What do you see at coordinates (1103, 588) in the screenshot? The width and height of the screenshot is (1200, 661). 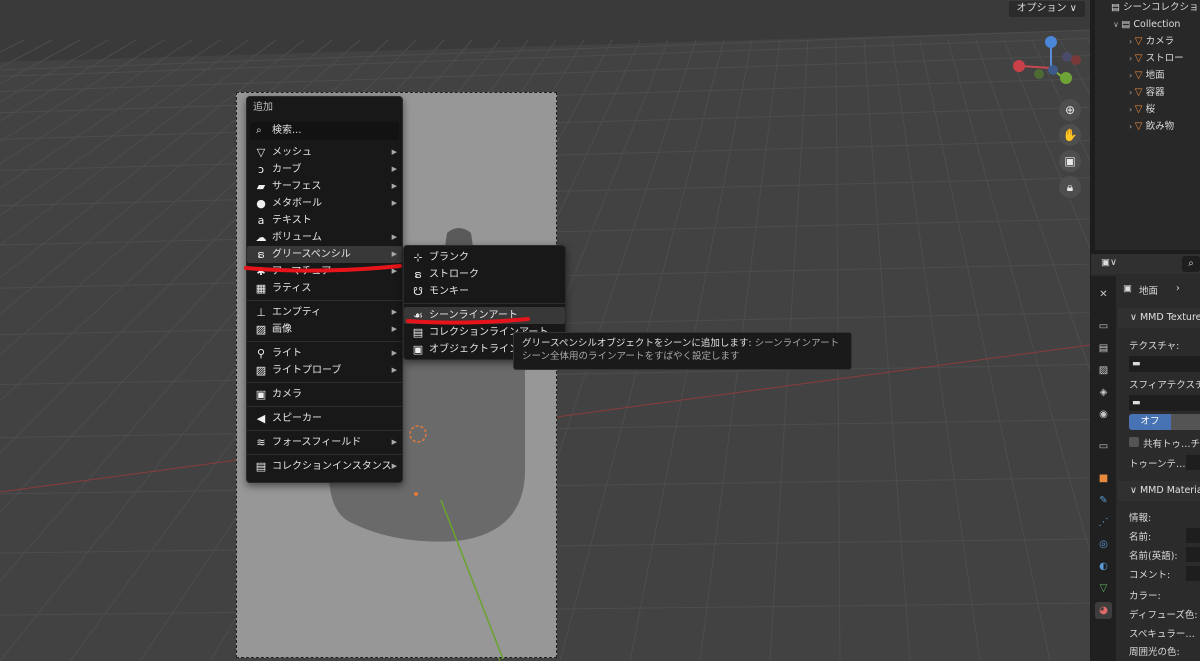 I see `data-tab-icon: ▽` at bounding box center [1103, 588].